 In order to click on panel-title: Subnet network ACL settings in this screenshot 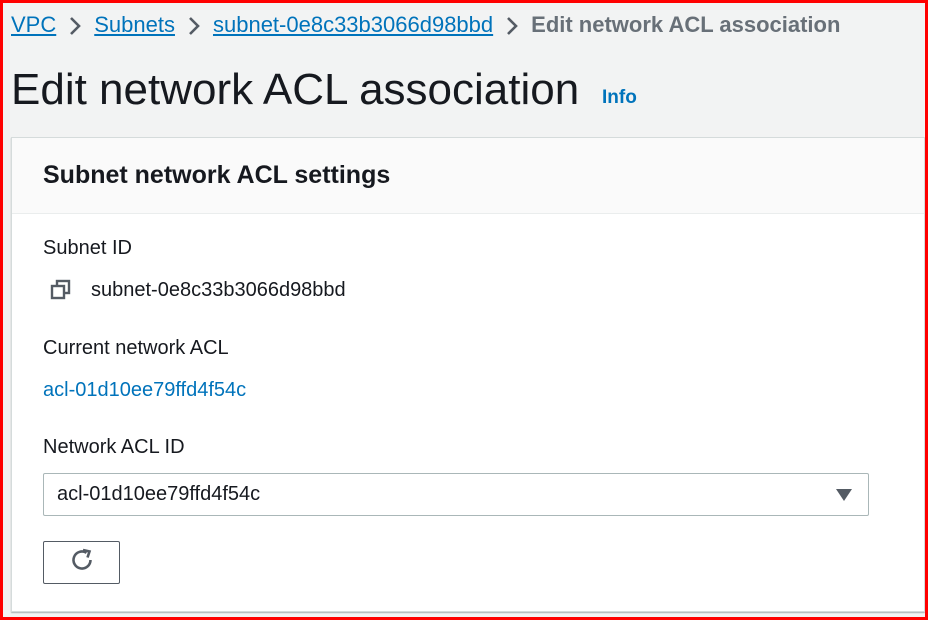, I will do `click(217, 175)`.